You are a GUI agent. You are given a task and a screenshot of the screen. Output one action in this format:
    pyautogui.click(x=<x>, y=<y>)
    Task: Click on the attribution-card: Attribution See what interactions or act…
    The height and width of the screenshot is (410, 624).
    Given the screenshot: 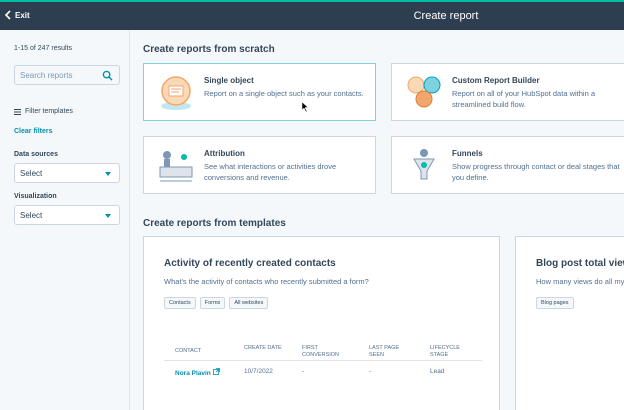 What is the action you would take?
    pyautogui.click(x=259, y=165)
    